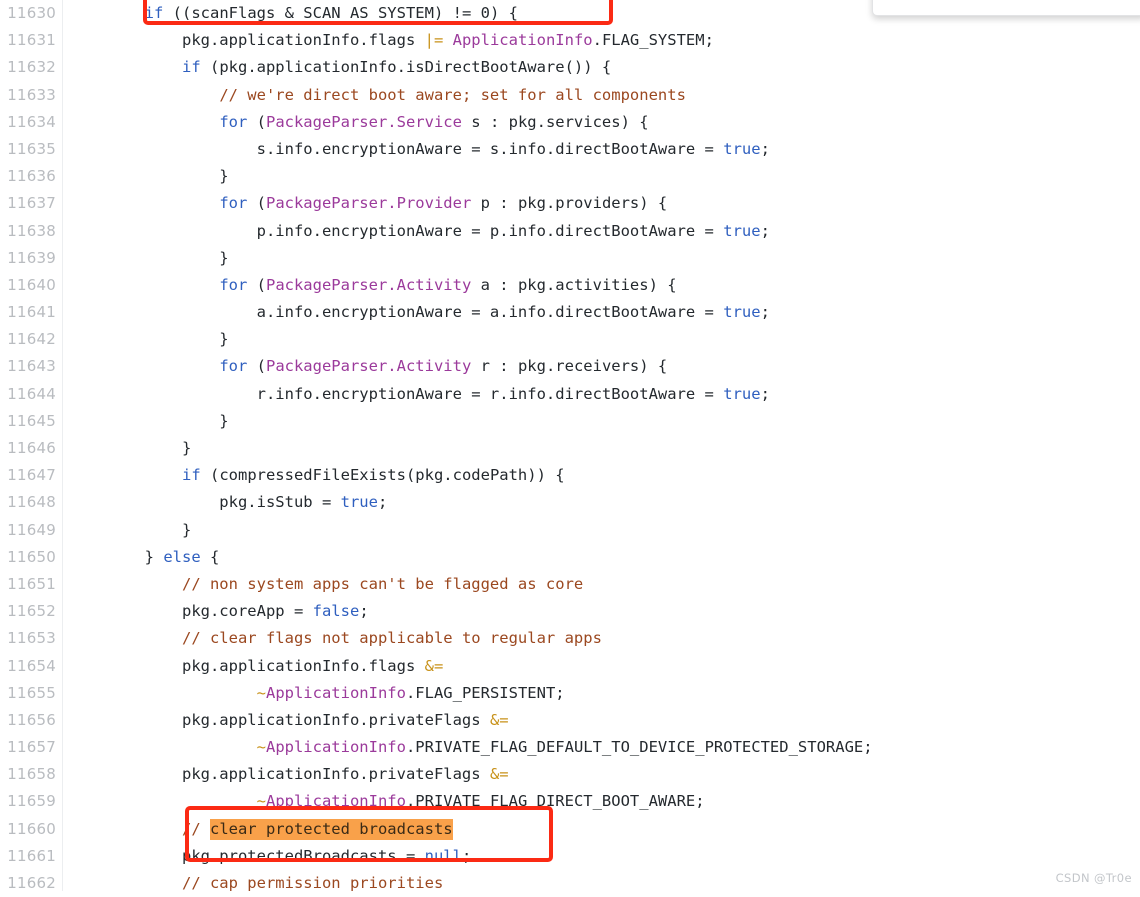 The image size is (1140, 897). What do you see at coordinates (219, 611) in the screenshot?
I see `line-content: pkg.coreApp = false;` at bounding box center [219, 611].